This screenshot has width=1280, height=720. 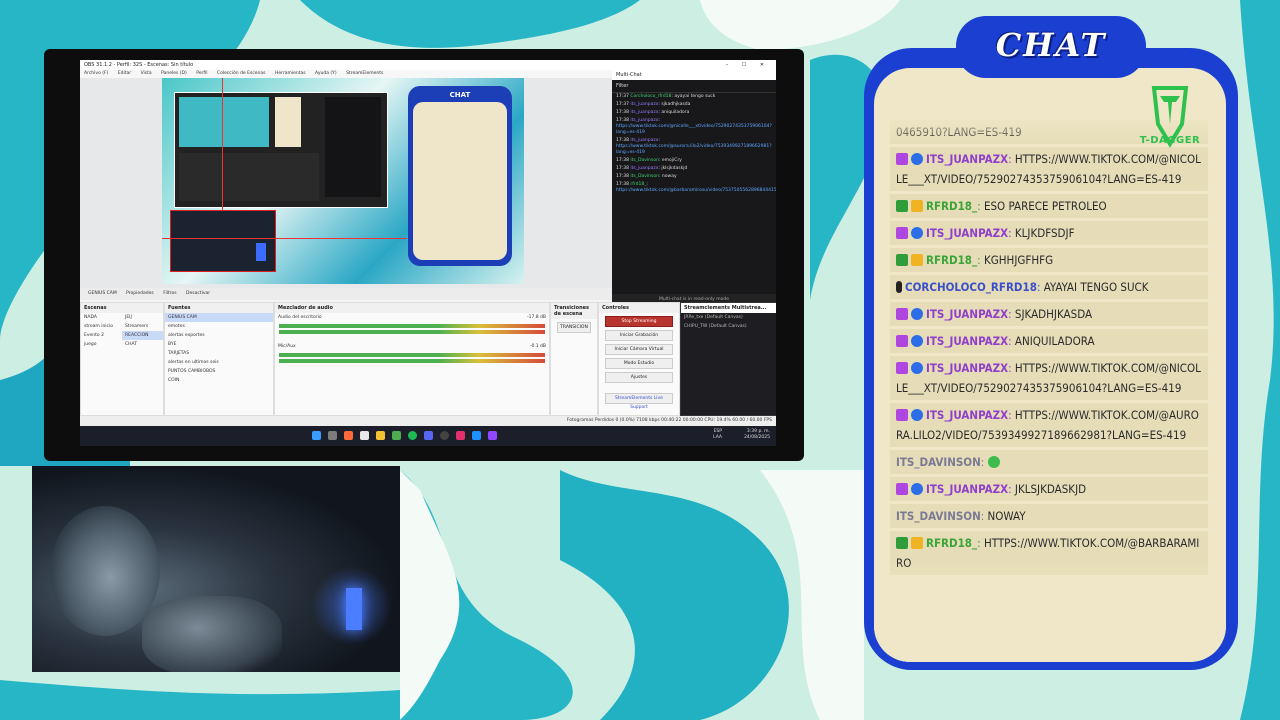 I want to click on brave-icon, so click(x=348, y=435).